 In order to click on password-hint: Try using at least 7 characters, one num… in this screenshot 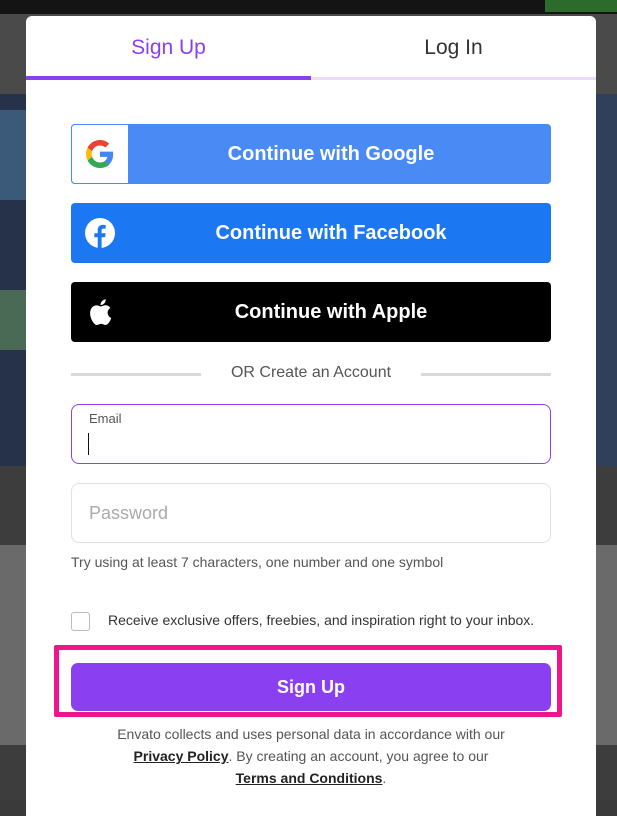, I will do `click(257, 562)`.